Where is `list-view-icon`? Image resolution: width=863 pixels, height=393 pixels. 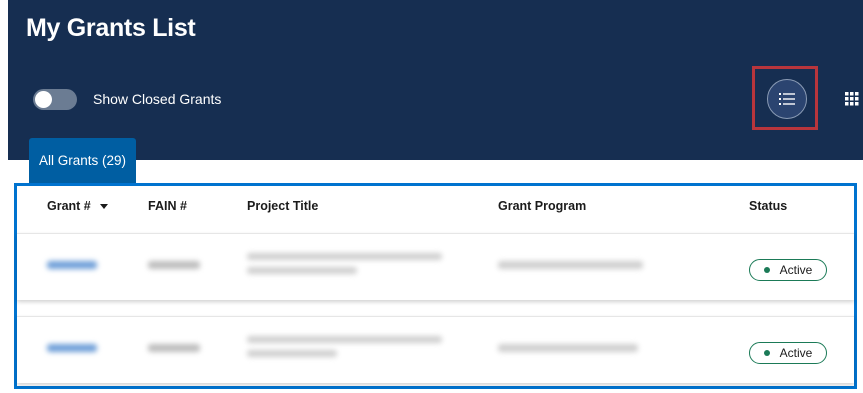
list-view-icon is located at coordinates (787, 99).